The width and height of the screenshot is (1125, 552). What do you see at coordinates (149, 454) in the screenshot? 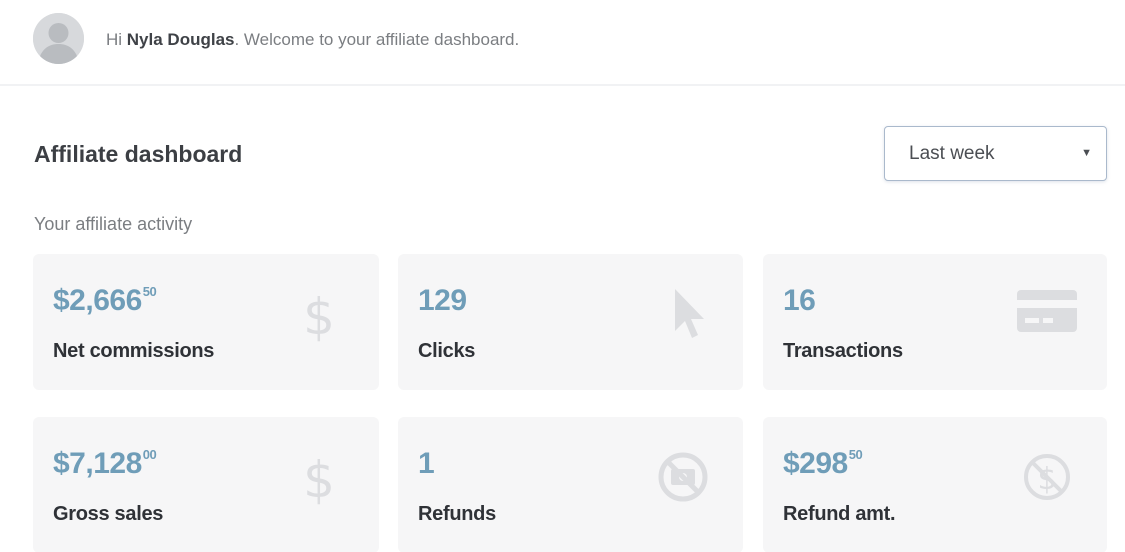
I see `stat-value-cents: 00` at bounding box center [149, 454].